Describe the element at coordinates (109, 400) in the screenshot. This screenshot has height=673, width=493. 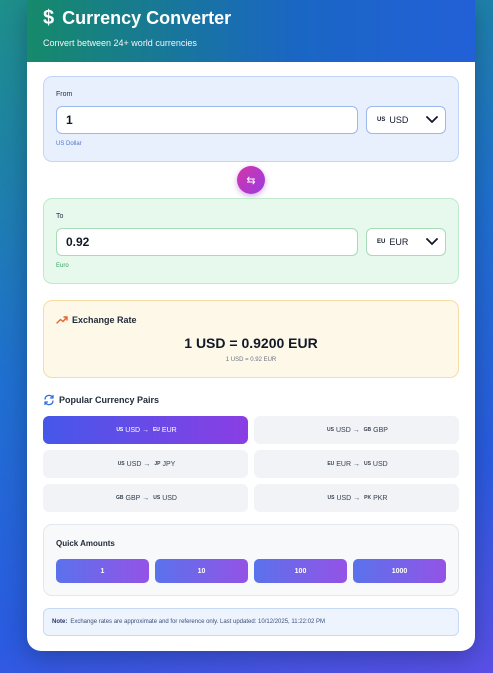
I see `popular-pairs-heading: Popular Currency Pairs` at that location.